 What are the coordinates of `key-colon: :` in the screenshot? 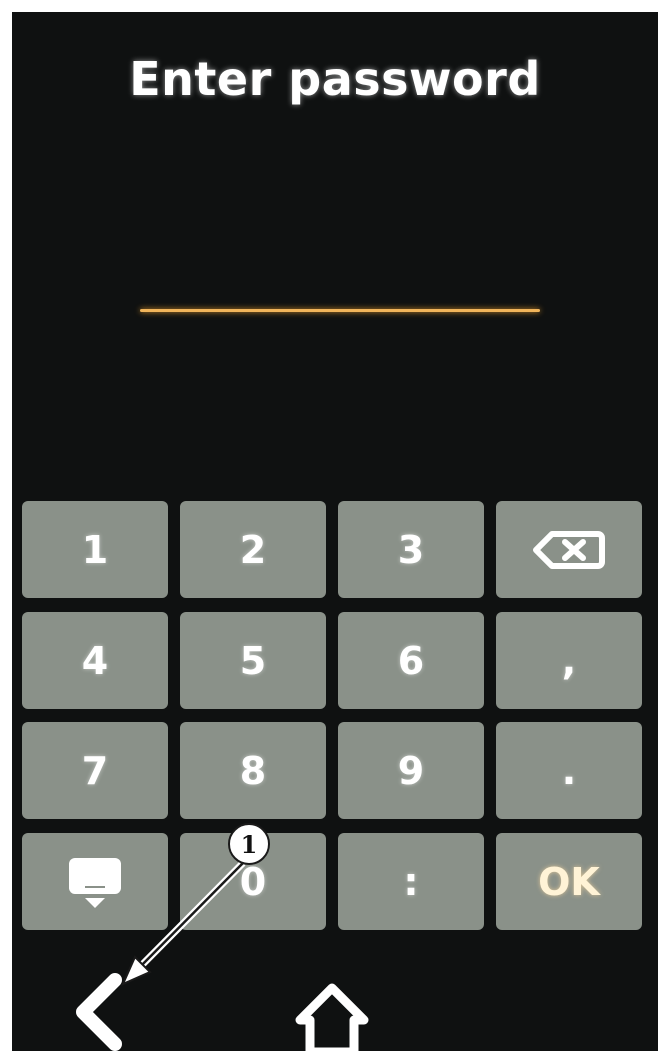 It's located at (411, 881).